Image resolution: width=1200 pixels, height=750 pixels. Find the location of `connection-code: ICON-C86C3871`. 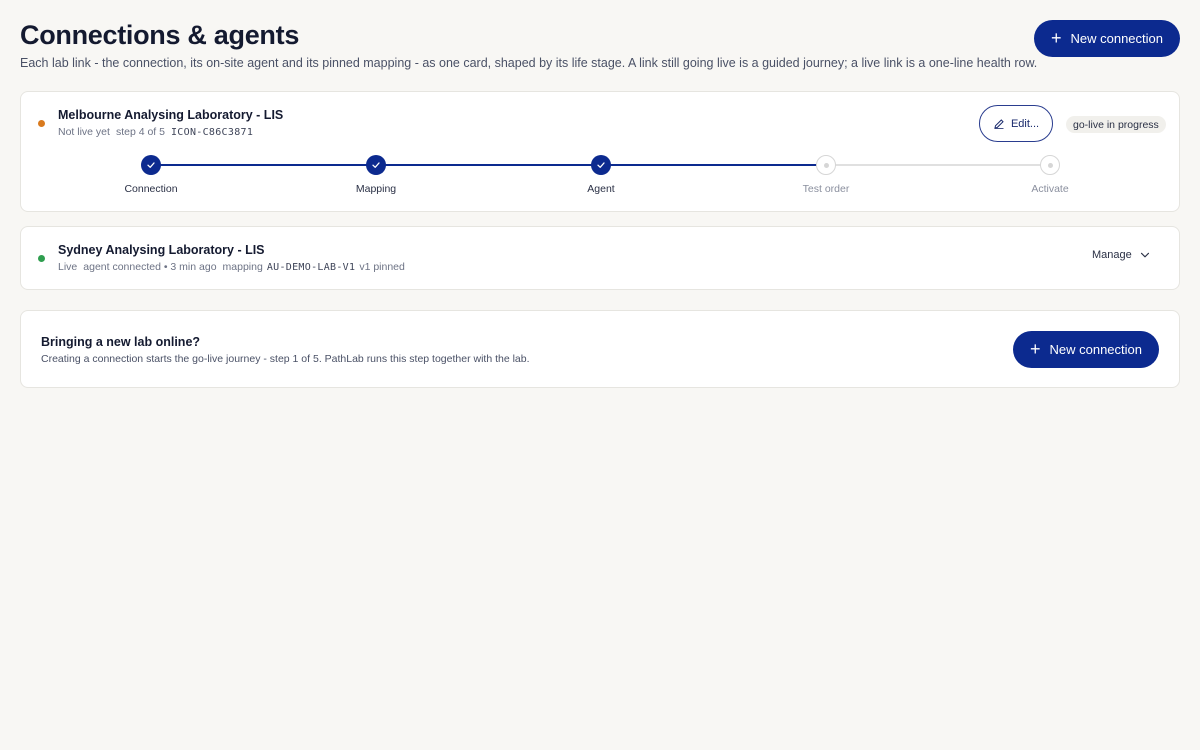

connection-code: ICON-C86C3871 is located at coordinates (212, 132).